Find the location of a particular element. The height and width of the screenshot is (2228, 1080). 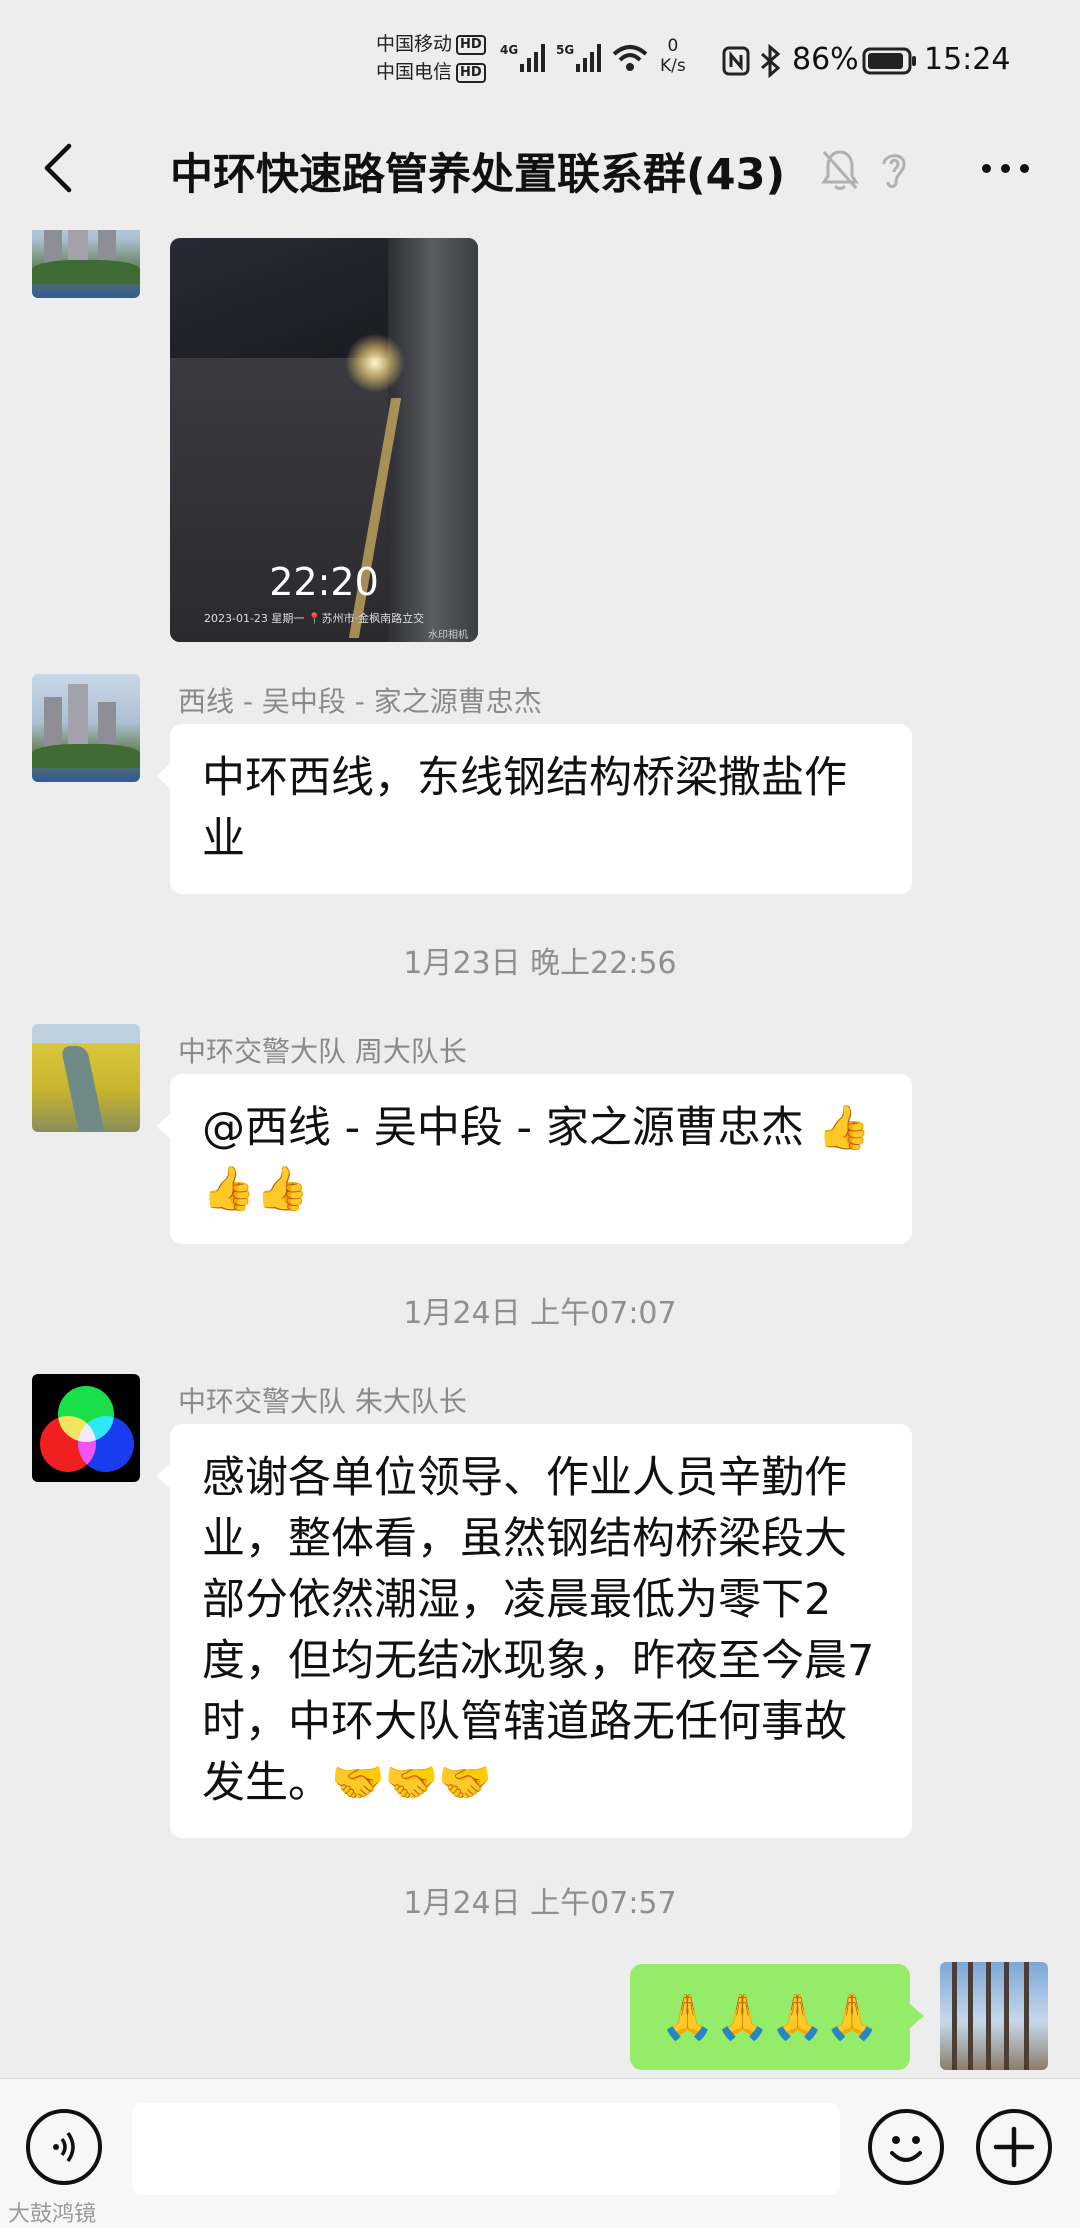

carrier-2: 中国电信 is located at coordinates (414, 72).